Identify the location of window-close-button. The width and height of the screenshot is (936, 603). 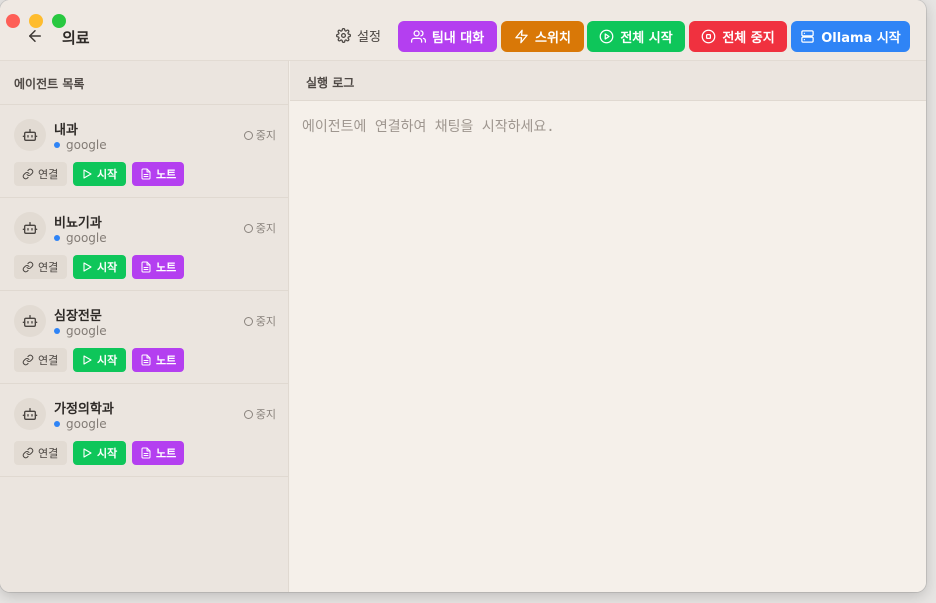
(13, 21).